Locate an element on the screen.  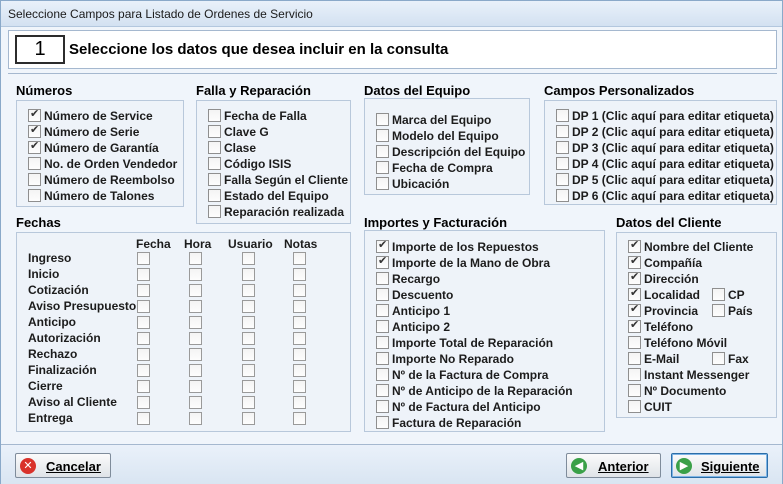
checkbox-label: Factura de Reparación is located at coordinates (457, 423).